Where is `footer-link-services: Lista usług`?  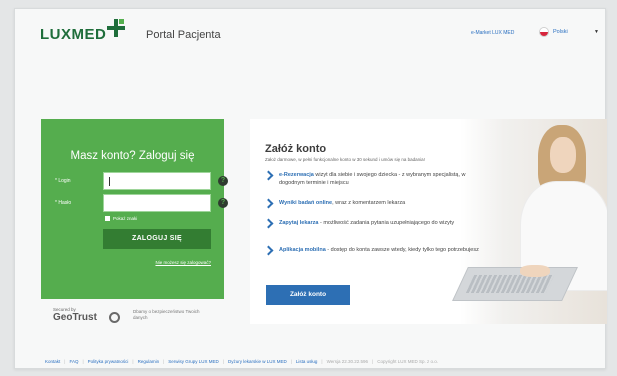
footer-link-services: Lista usług is located at coordinates (307, 361).